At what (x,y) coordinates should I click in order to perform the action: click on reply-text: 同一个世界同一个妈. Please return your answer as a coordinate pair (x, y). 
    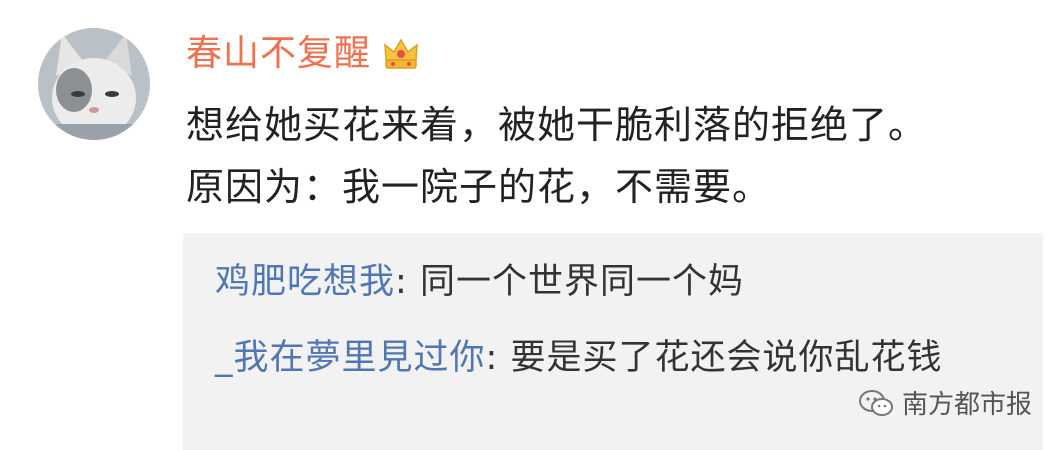
    Looking at the image, I should click on (581, 282).